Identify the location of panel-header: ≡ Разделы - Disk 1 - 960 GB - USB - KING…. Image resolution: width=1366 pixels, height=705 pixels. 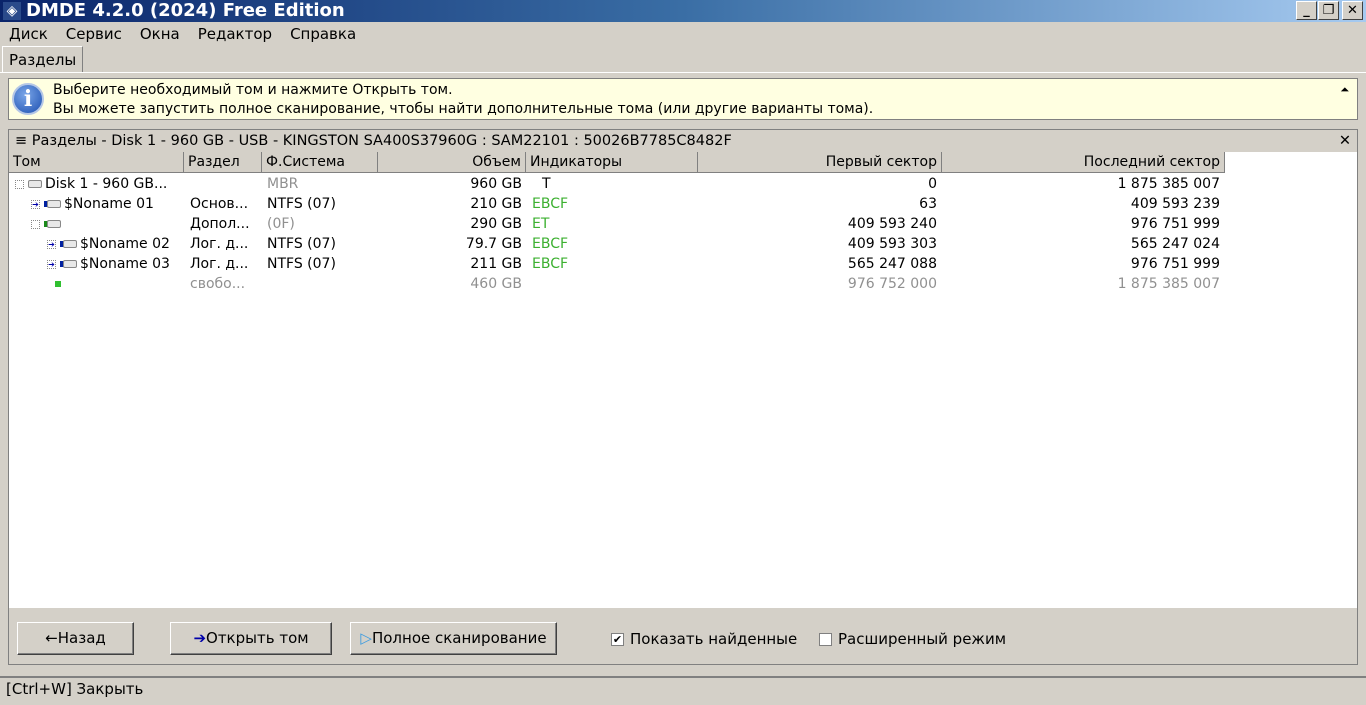
(683, 141).